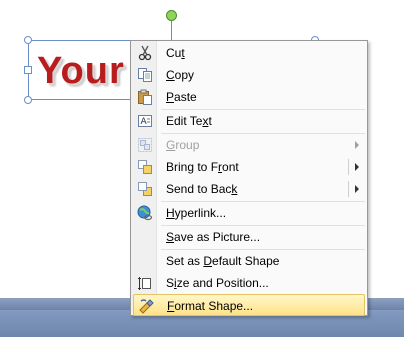 The image size is (404, 337). Describe the element at coordinates (181, 97) in the screenshot. I see `menu-item-label: Paste` at that location.